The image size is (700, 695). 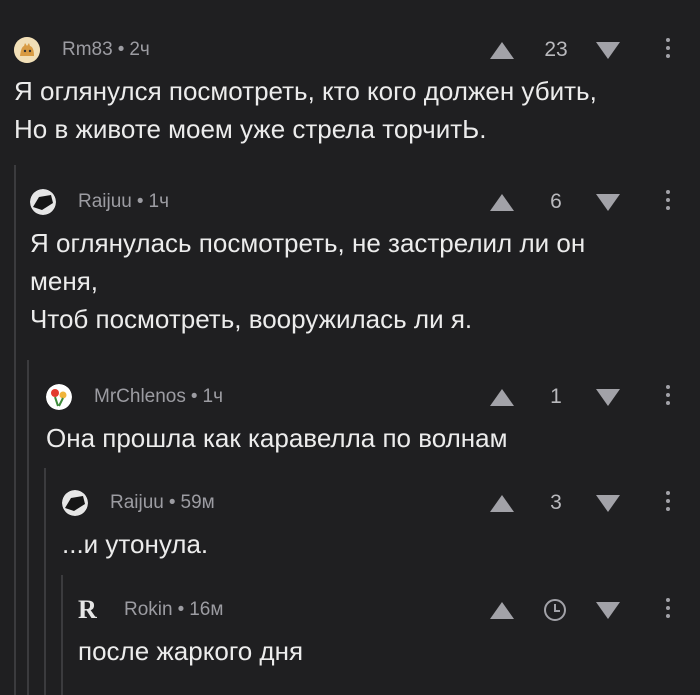 I want to click on r-logo-icon: R, so click(x=87, y=610).